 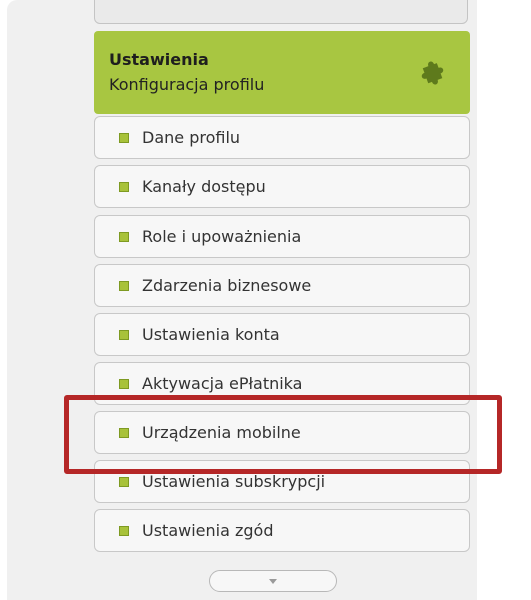 What do you see at coordinates (222, 383) in the screenshot?
I see `menu-item-label: Aktywacja ePłatnika` at bounding box center [222, 383].